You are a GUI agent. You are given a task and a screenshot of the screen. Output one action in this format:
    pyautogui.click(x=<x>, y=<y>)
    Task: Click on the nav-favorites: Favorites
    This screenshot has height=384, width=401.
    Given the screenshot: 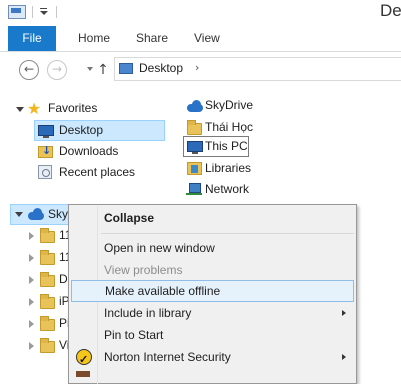 What is the action you would take?
    pyautogui.click(x=72, y=108)
    